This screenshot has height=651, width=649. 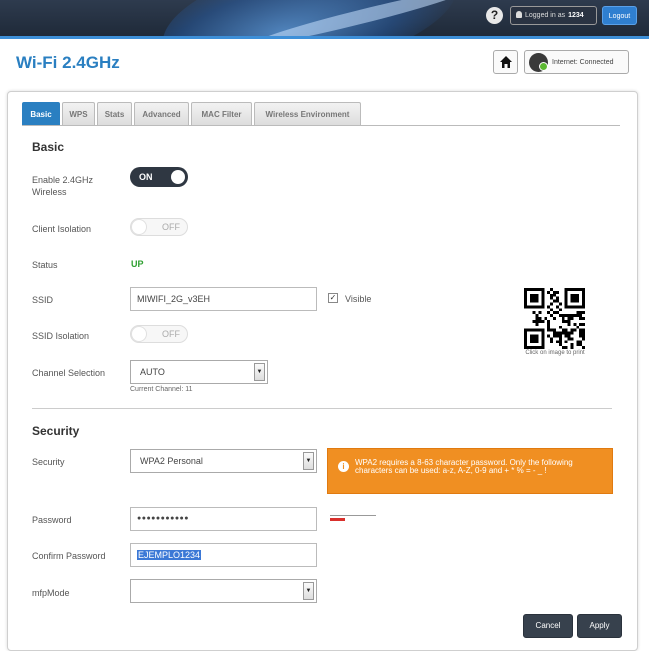 I want to click on enable-wireless-label: Enable 2.4GHz Wireless, so click(x=63, y=186).